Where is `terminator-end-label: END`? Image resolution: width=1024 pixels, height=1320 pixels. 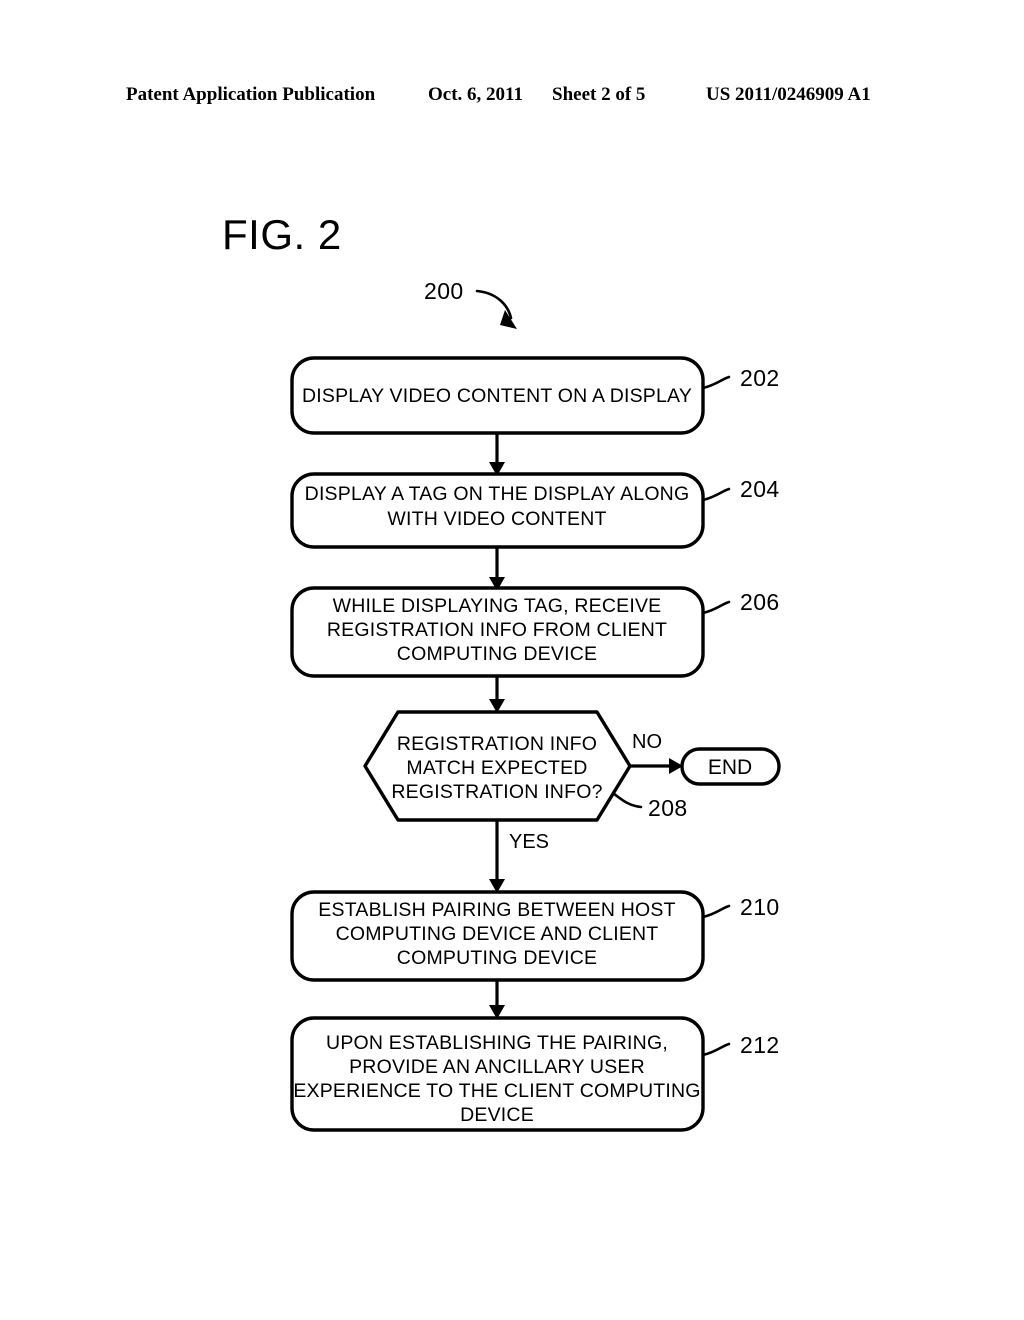 terminator-end-label: END is located at coordinates (730, 767).